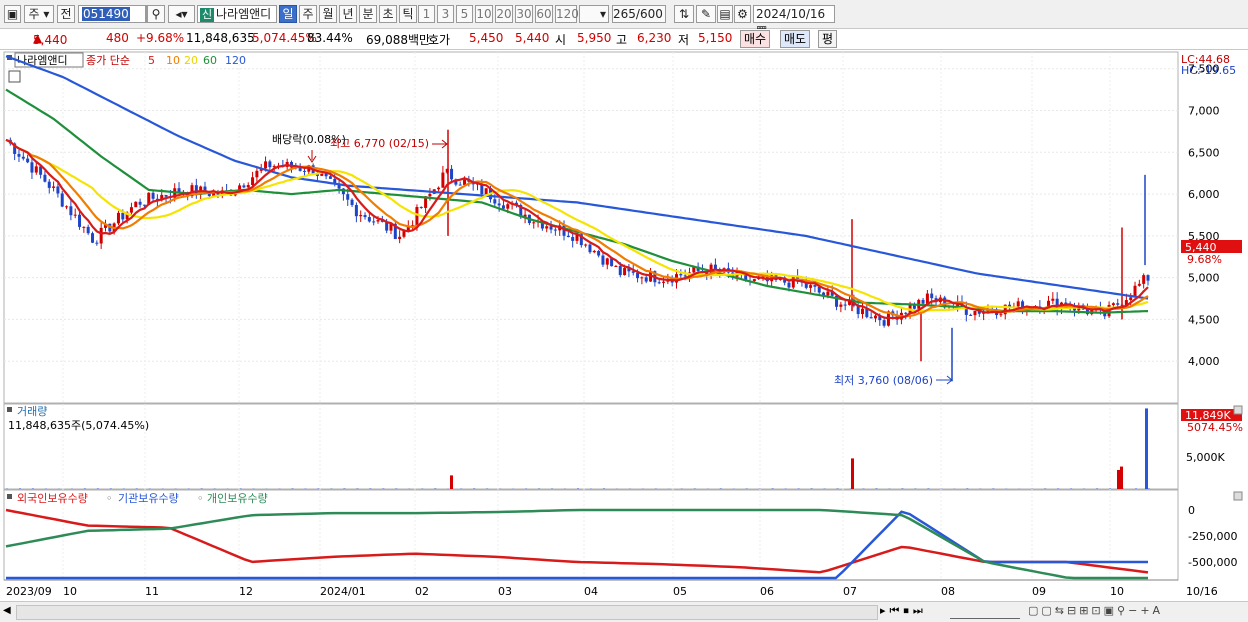 This screenshot has width=1248, height=622. I want to click on table-icon, so click(14, 76).